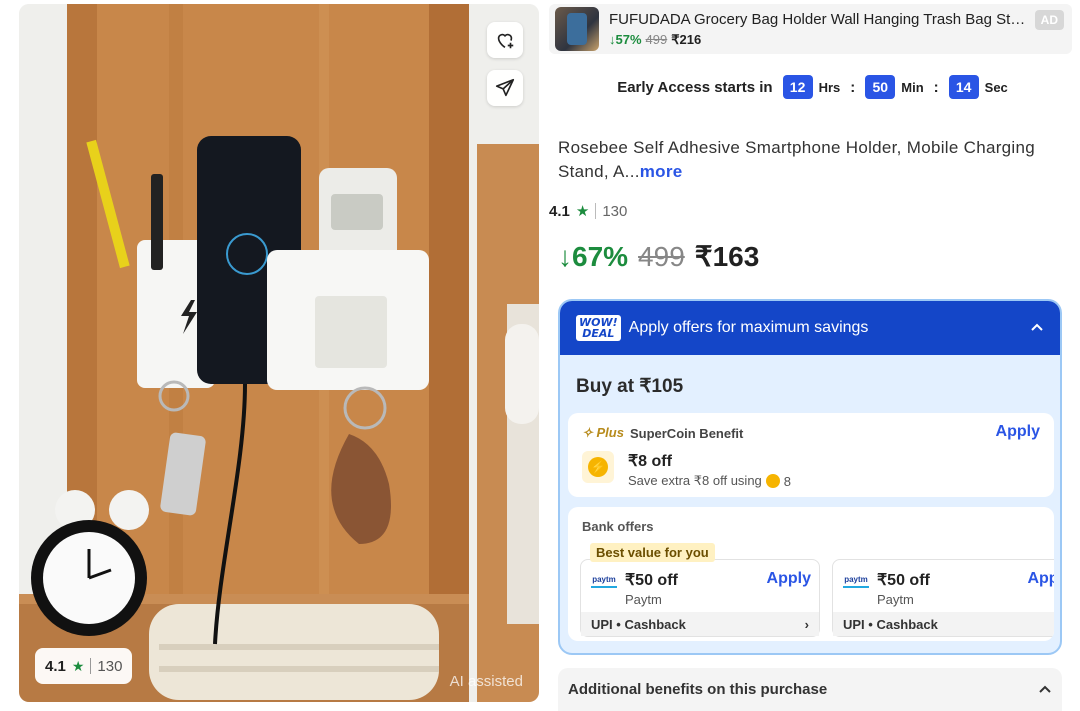 Image resolution: width=1080 pixels, height=711 pixels. I want to click on chevron-right-icon: ›, so click(806, 624).